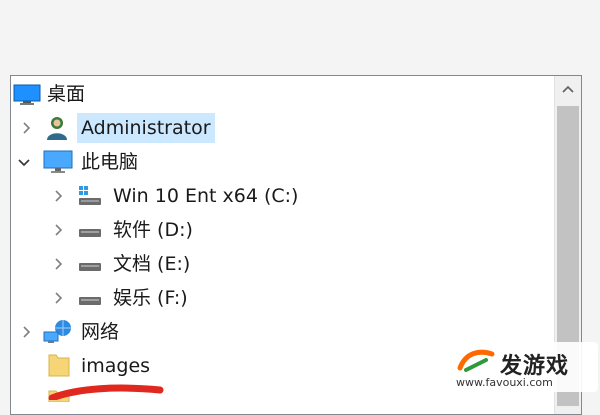 The image size is (600, 415). I want to click on tree-item-label: 桌面, so click(66, 94).